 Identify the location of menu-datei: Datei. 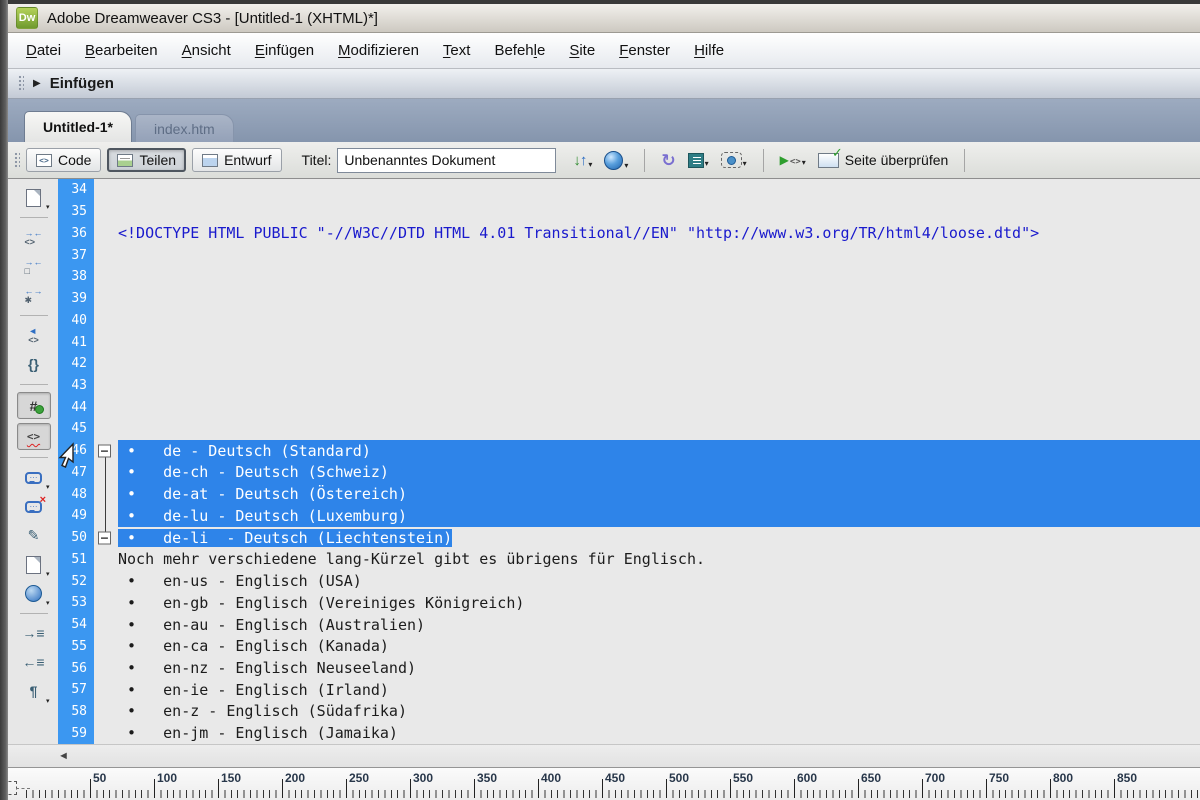
(43, 50).